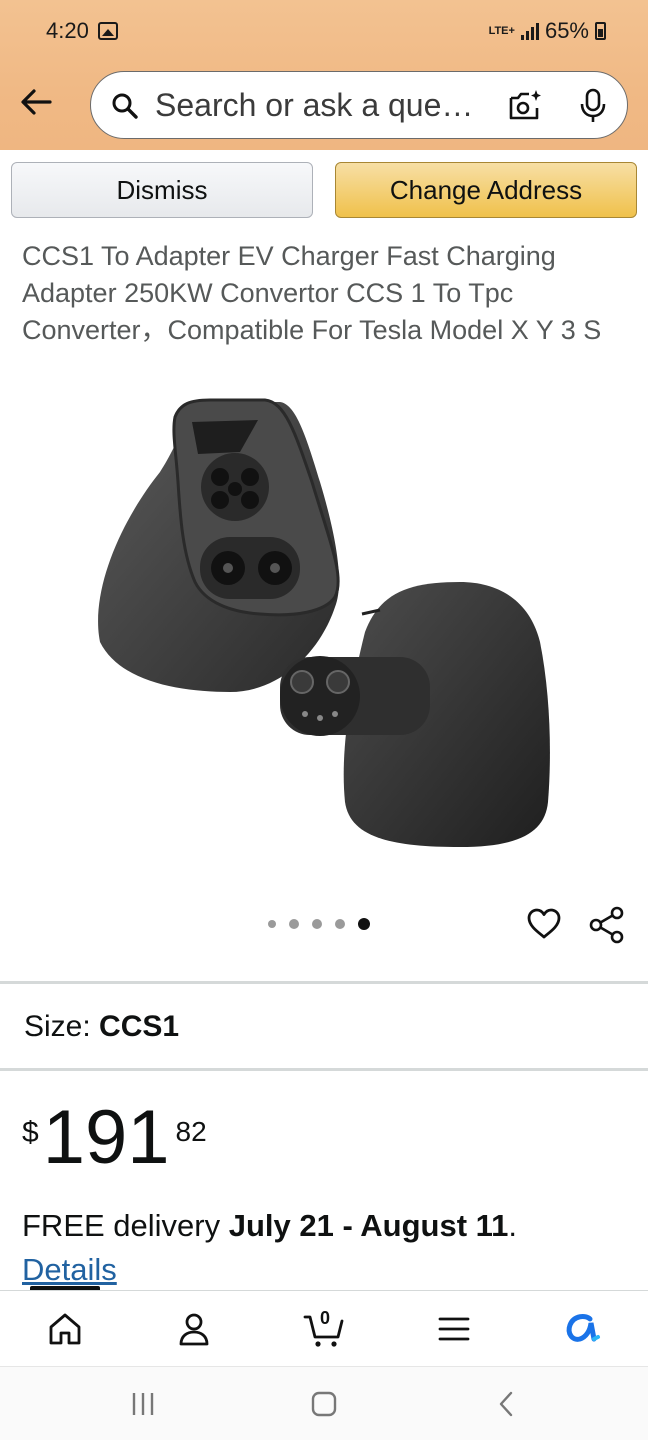 This screenshot has width=648, height=1440. Describe the element at coordinates (106, 1137) in the screenshot. I see `price-whole: 191` at that location.